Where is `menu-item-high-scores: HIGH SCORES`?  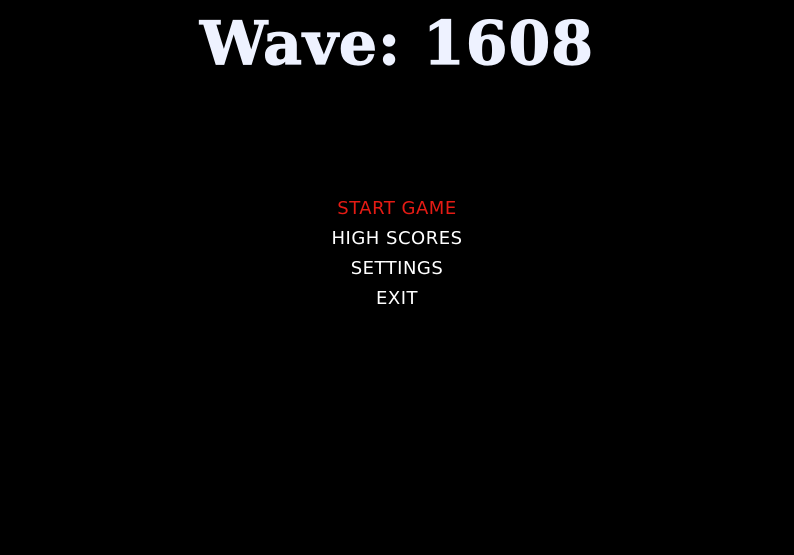
menu-item-high-scores: HIGH SCORES is located at coordinates (397, 240).